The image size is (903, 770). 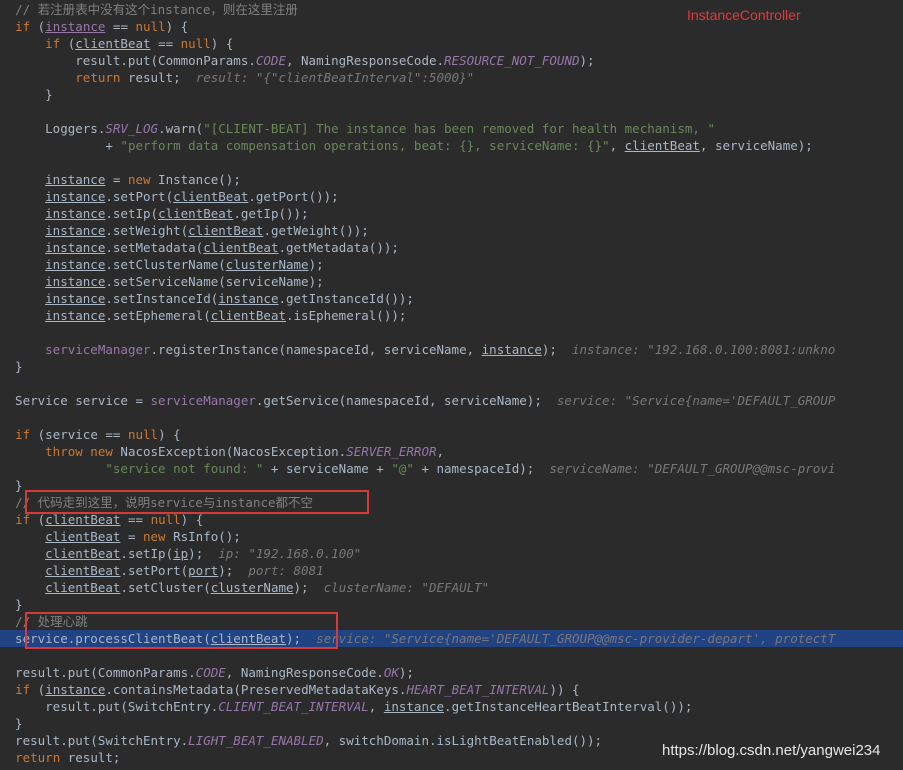 What do you see at coordinates (192, 196) in the screenshot?
I see `code-line: instance.setPort(clientBeat.getPort());` at bounding box center [192, 196].